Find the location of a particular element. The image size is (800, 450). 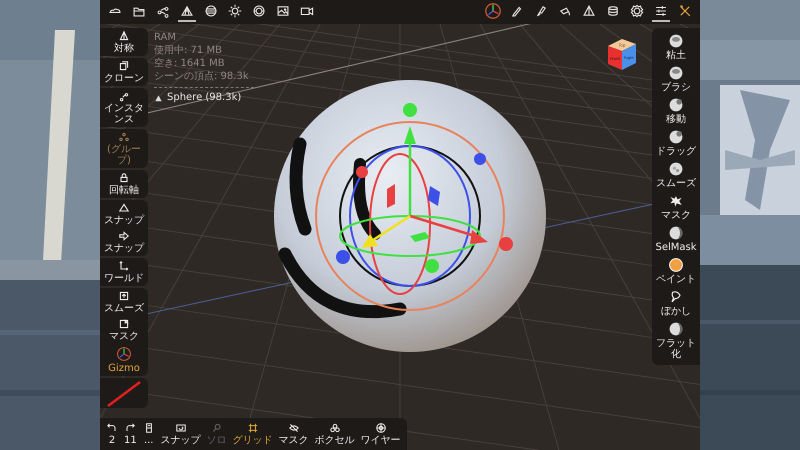

brush-button: 移動 is located at coordinates (676, 111).